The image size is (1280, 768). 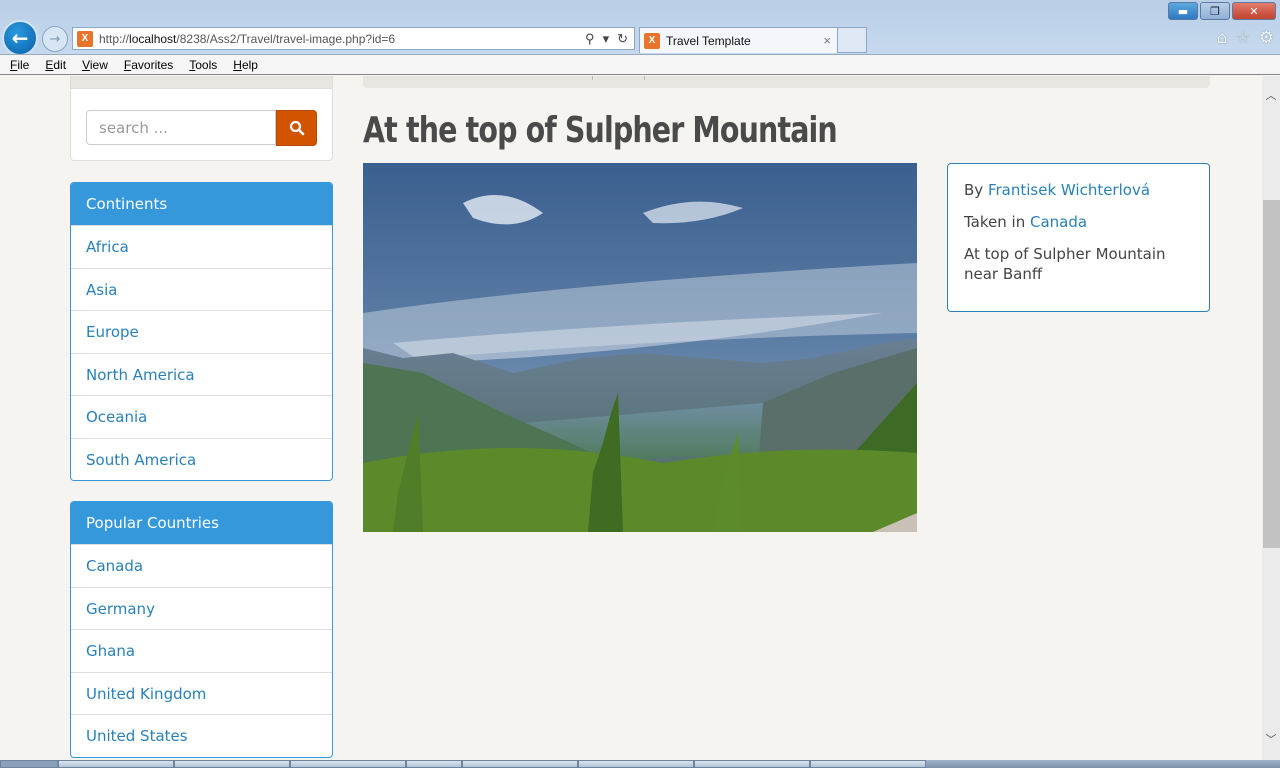 I want to click on back-arrow-icon: ←, so click(x=20, y=38).